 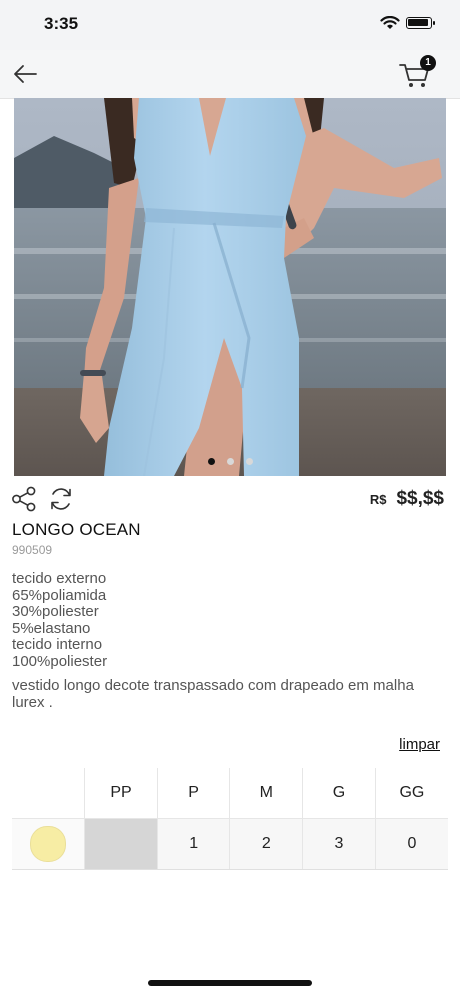 I want to click on refresh-icon, so click(x=61, y=499).